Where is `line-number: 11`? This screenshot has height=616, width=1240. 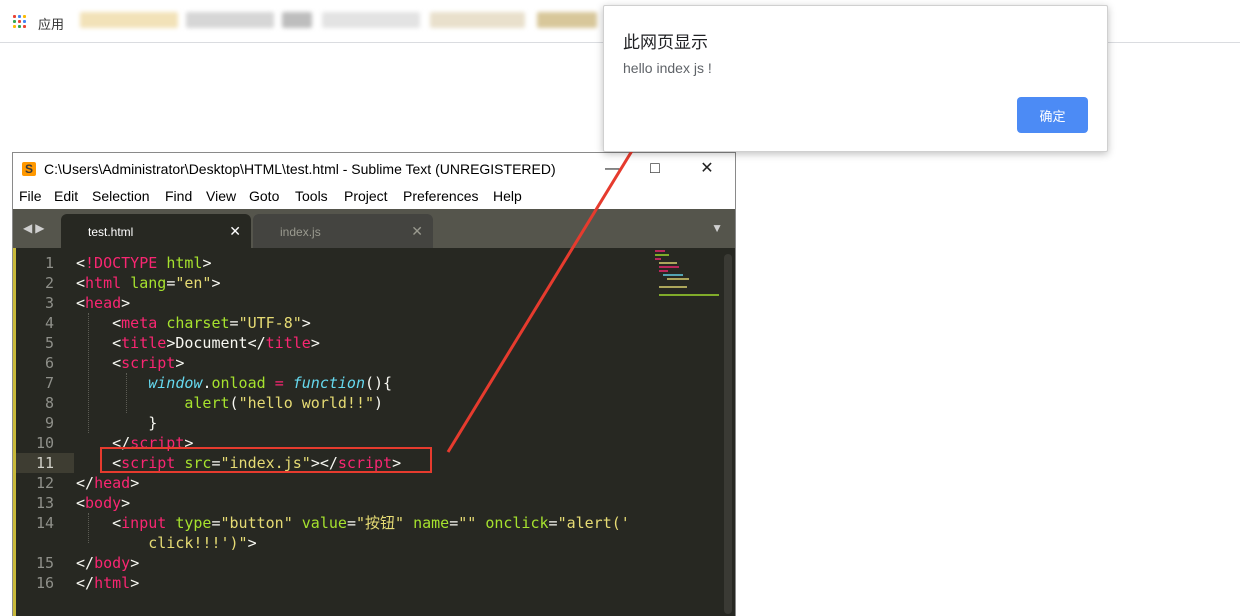 line-number: 11 is located at coordinates (44, 463).